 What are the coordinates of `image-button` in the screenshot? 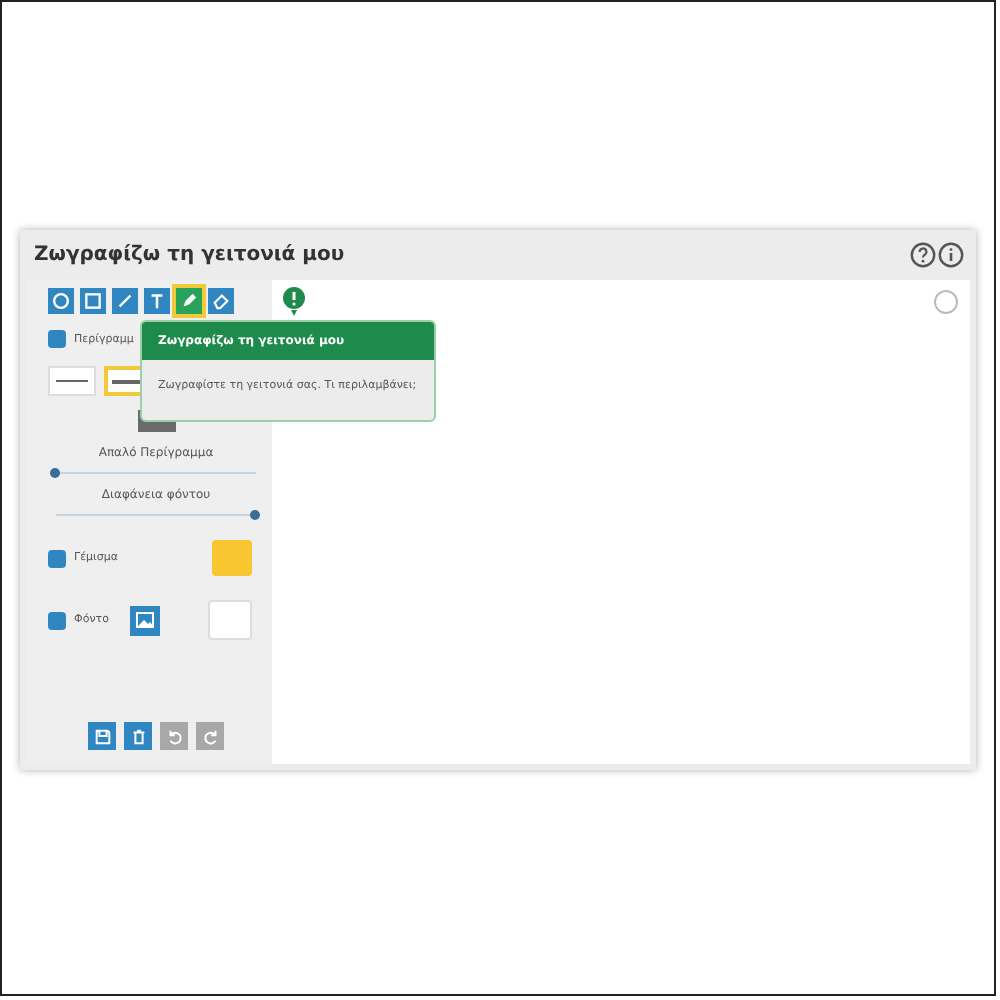 It's located at (145, 620).